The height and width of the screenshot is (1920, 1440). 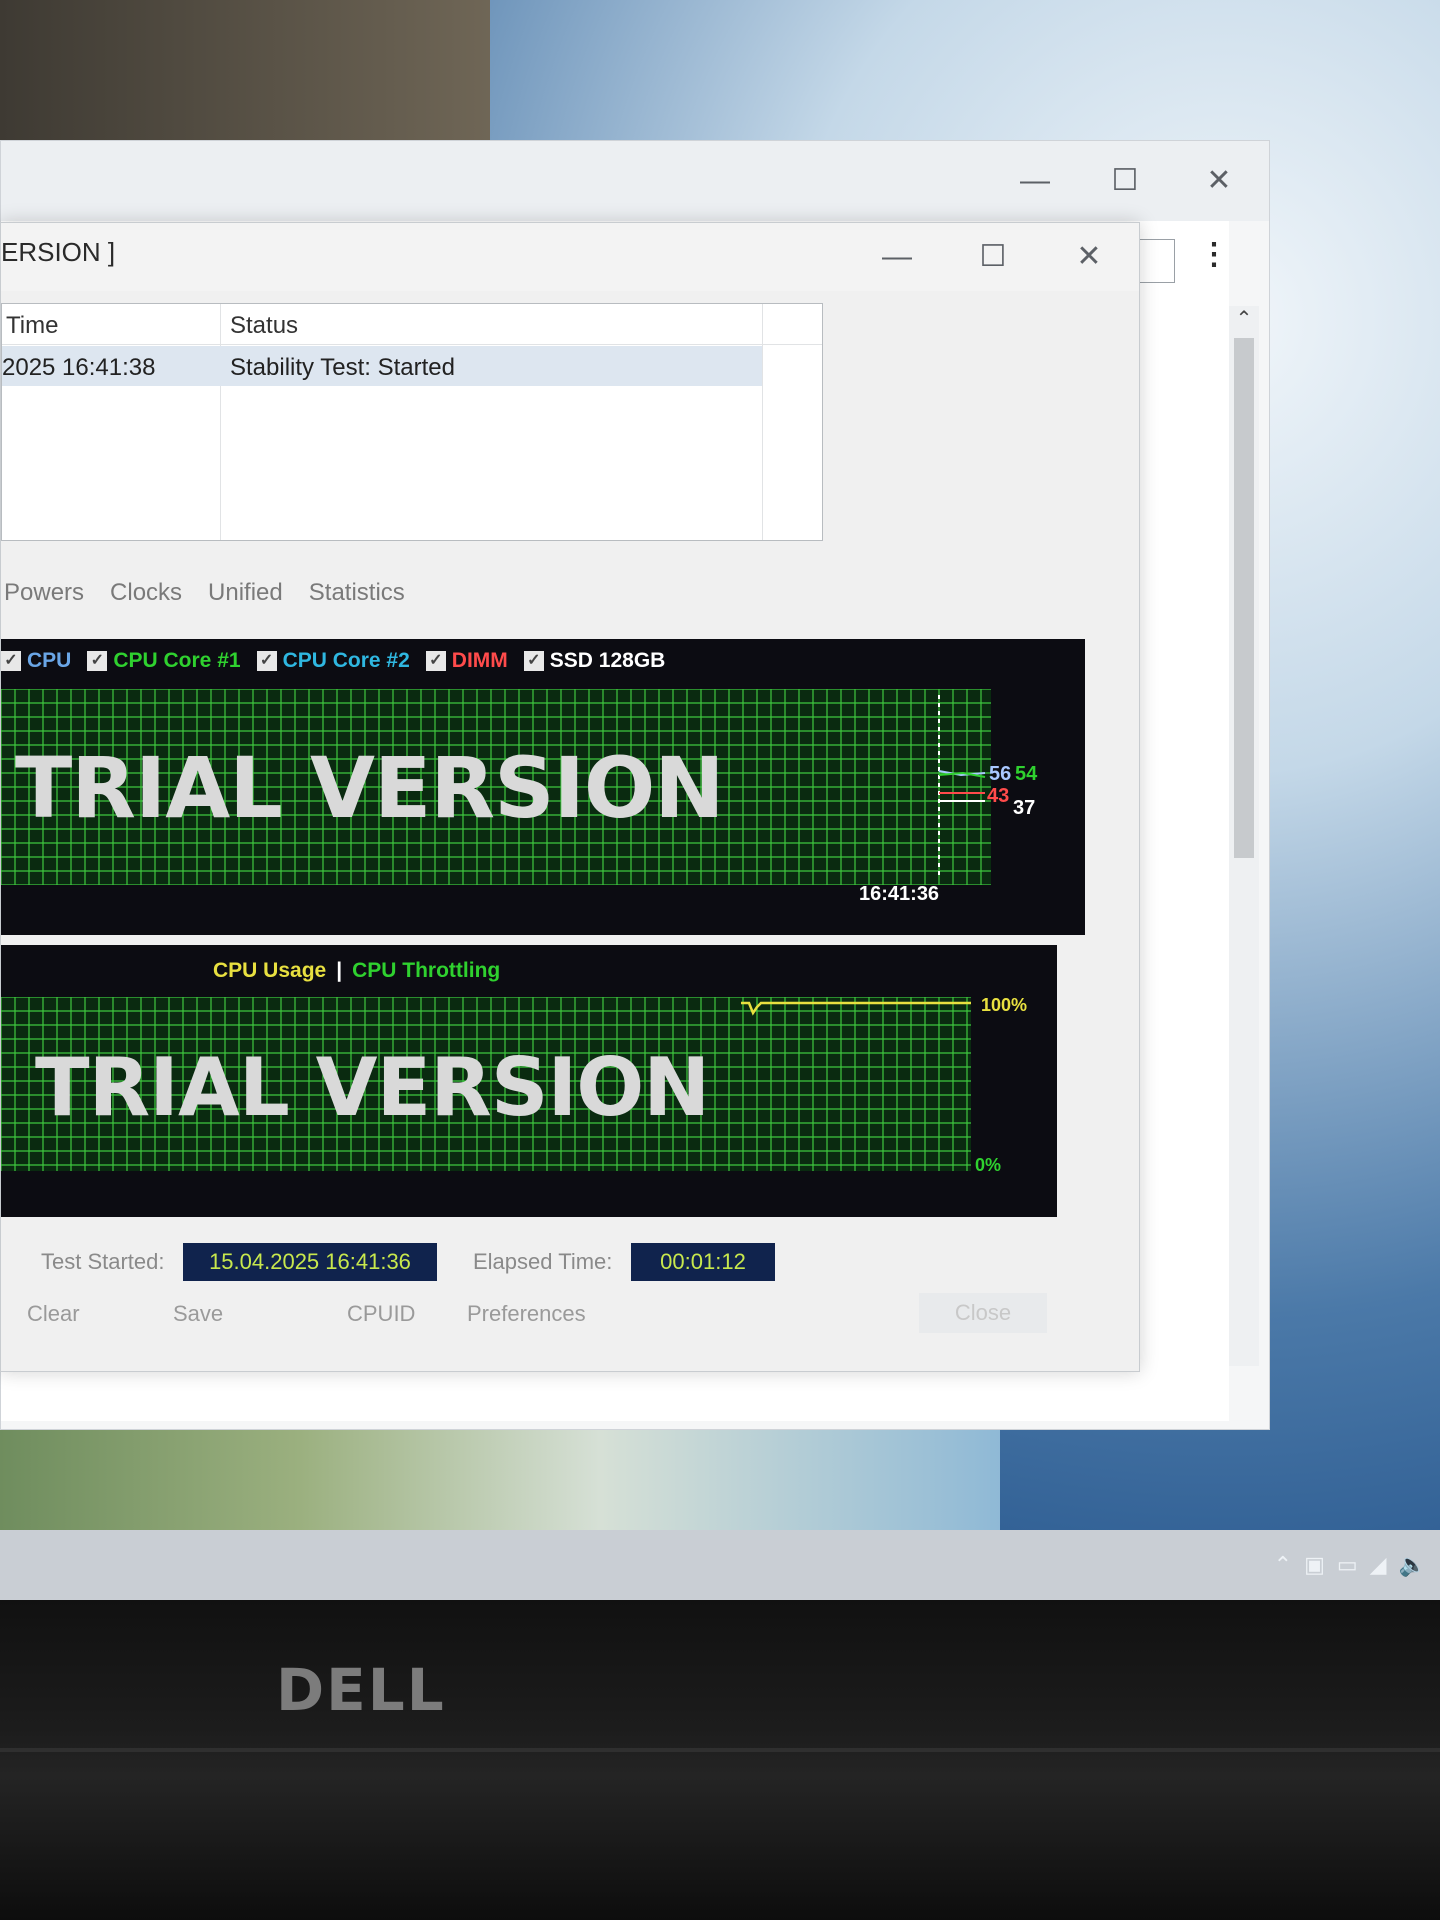 I want to click on tab-clocks: Clocks, so click(x=146, y=599).